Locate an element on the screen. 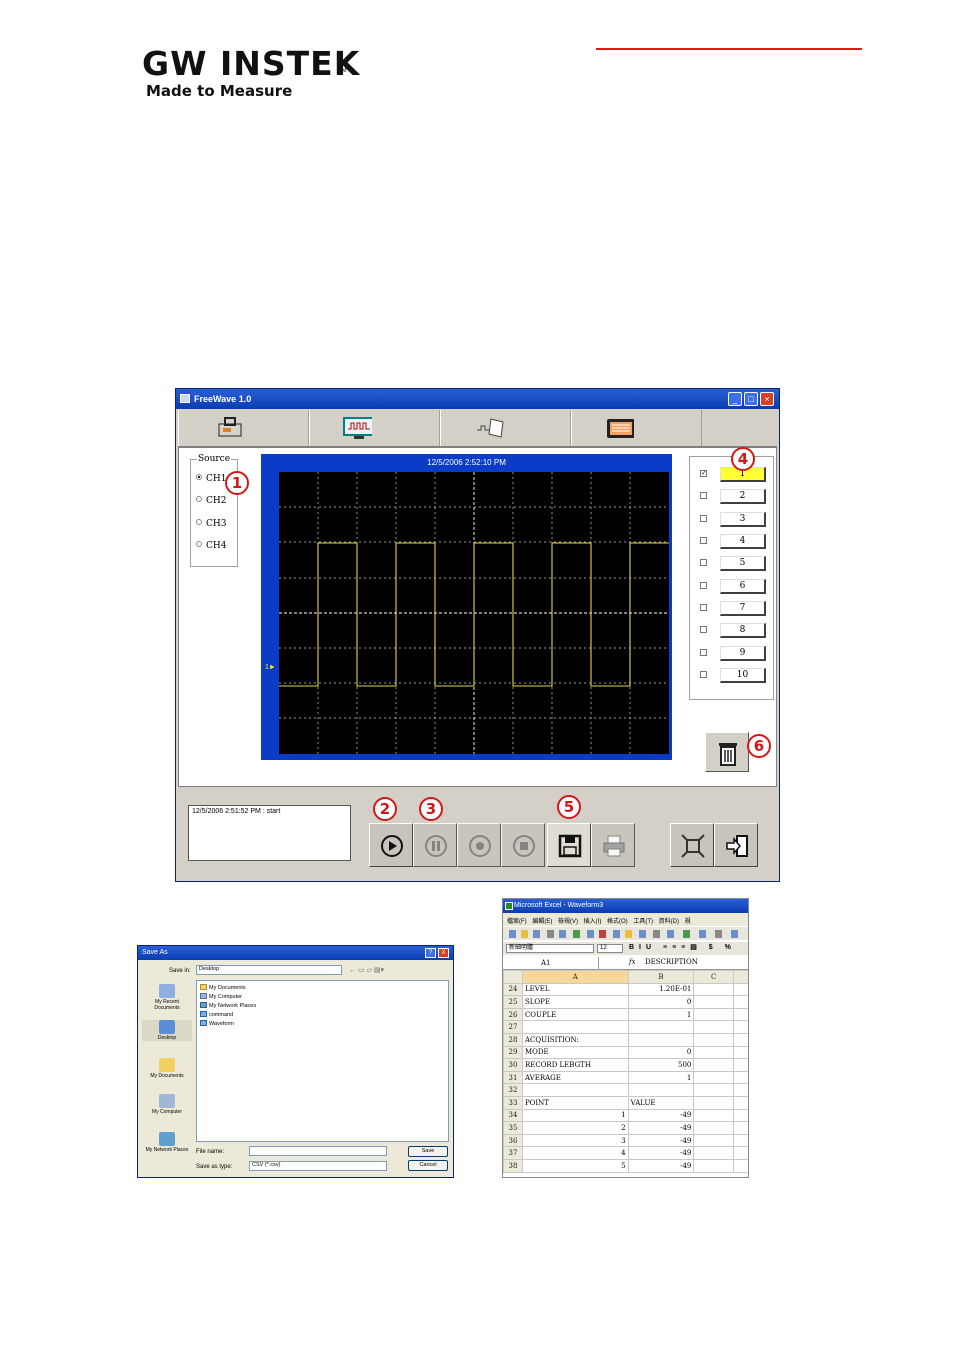 The image size is (954, 1350). cell-b: VALUE is located at coordinates (661, 1102).